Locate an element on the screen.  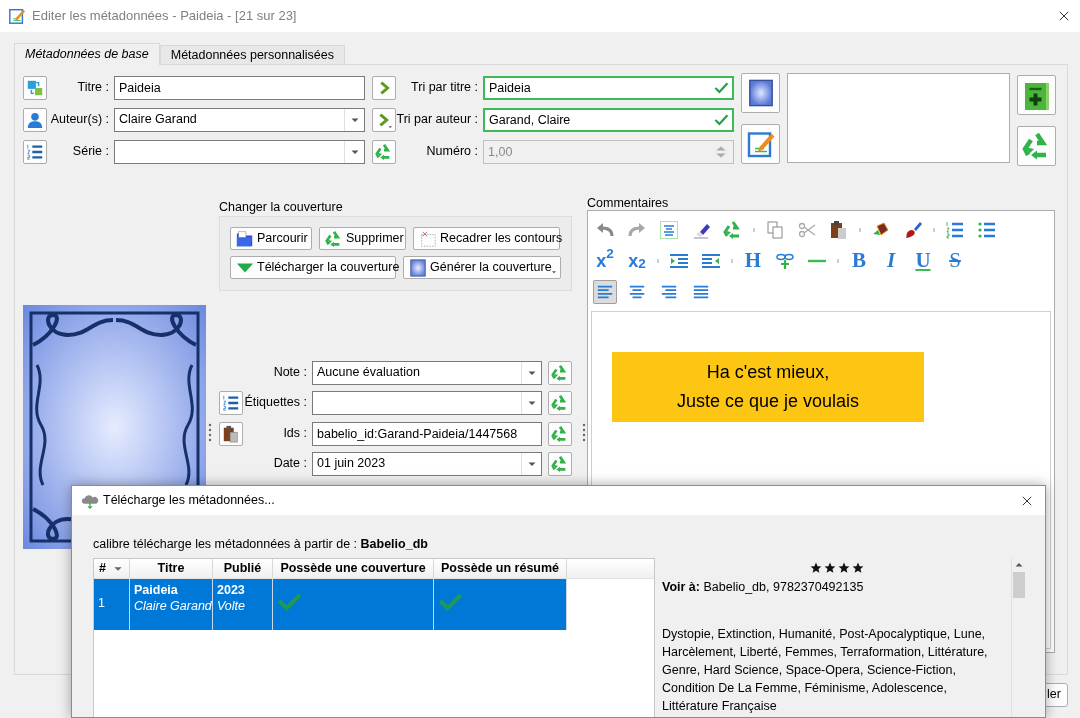
comment-text: Ha c'est mieux, is located at coordinates (768, 372).